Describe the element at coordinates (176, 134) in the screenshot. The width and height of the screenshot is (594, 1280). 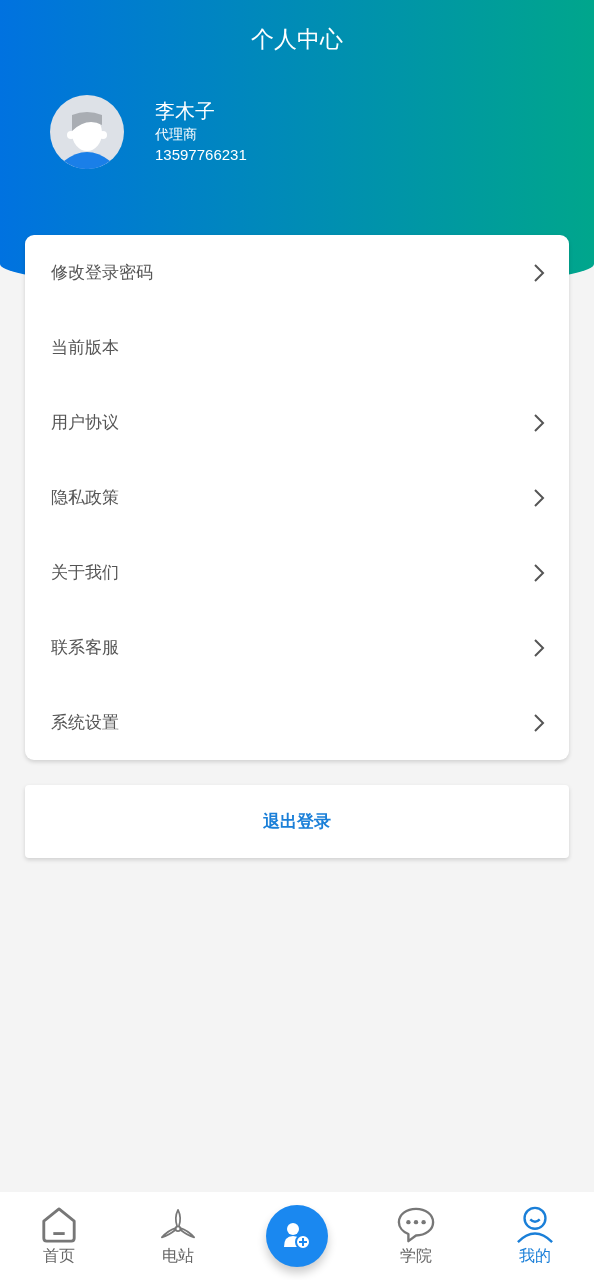
I see `user-role: 代理商` at that location.